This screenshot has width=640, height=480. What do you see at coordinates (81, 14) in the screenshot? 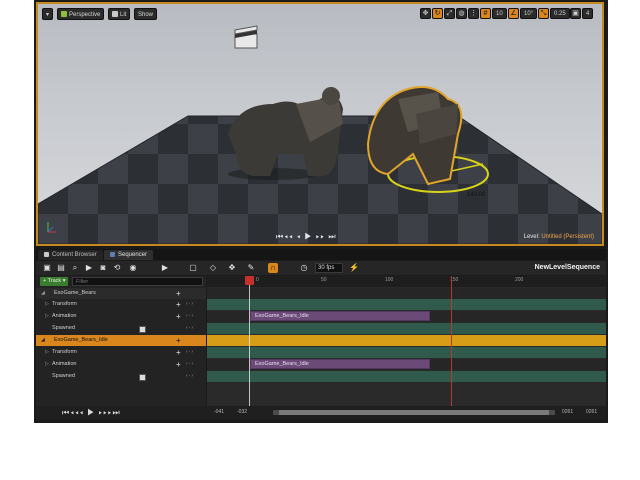
I see `perspective-button: Perspective` at bounding box center [81, 14].